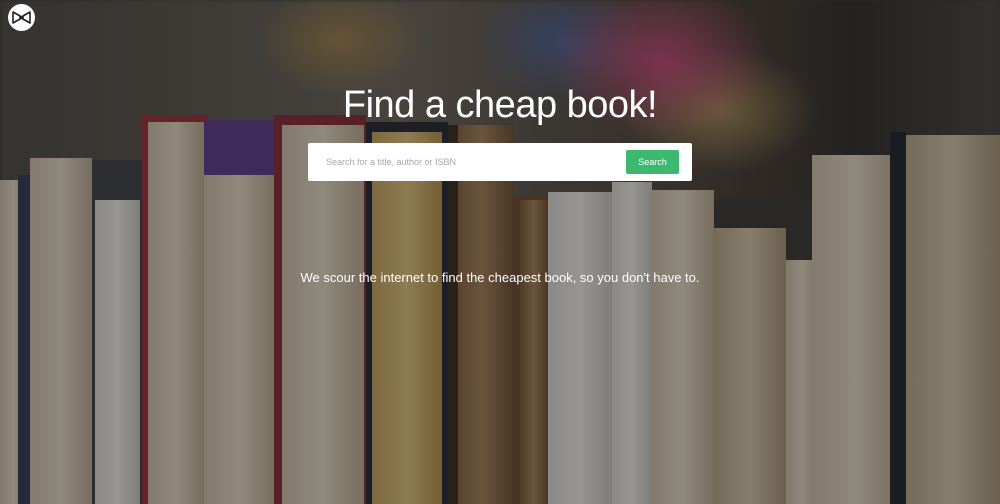 Image resolution: width=1000 pixels, height=504 pixels. What do you see at coordinates (471, 162) in the screenshot?
I see `search-input` at bounding box center [471, 162].